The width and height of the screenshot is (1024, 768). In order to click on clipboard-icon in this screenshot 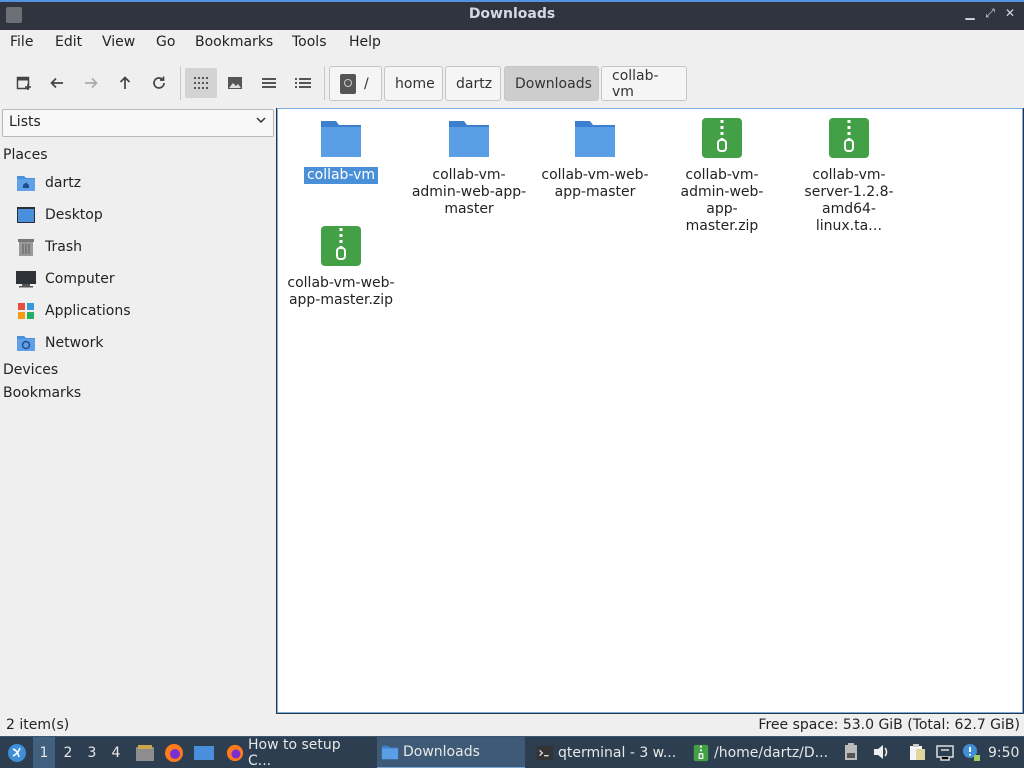, I will do `click(917, 752)`.